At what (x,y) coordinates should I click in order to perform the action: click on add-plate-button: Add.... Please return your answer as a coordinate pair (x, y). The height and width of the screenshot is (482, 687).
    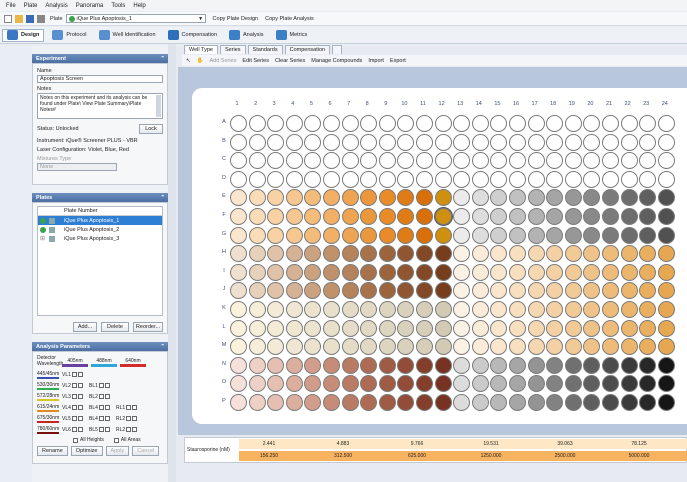
    Looking at the image, I should click on (85, 327).